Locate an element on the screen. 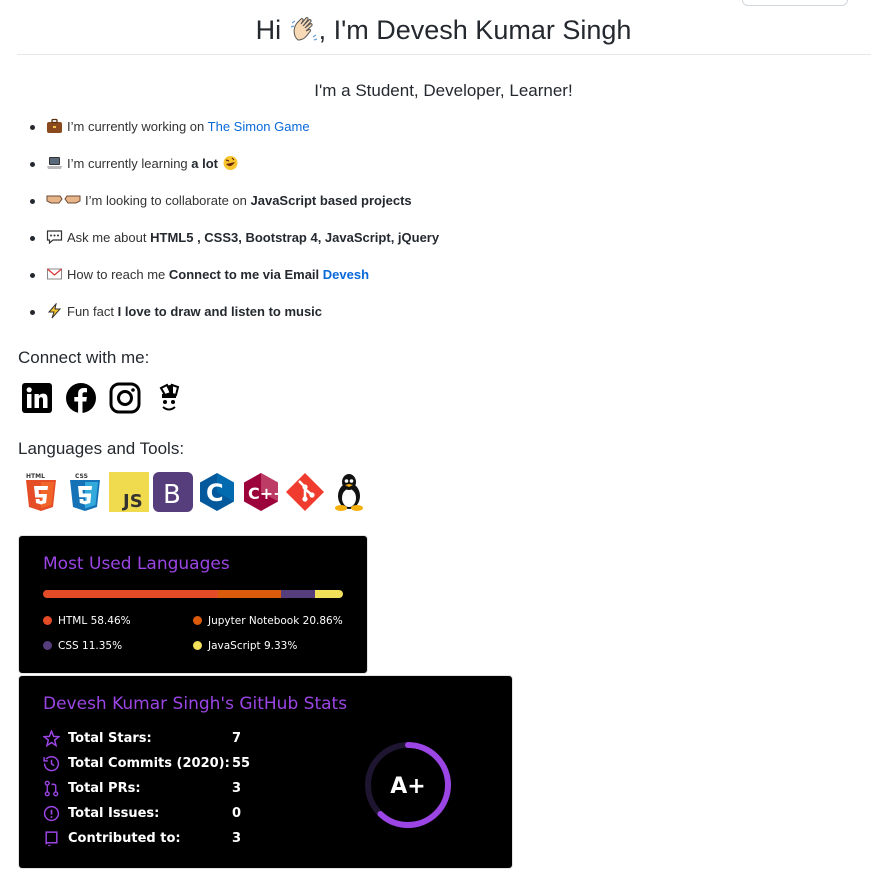 The image size is (887, 891). c-icon: C is located at coordinates (217, 492).